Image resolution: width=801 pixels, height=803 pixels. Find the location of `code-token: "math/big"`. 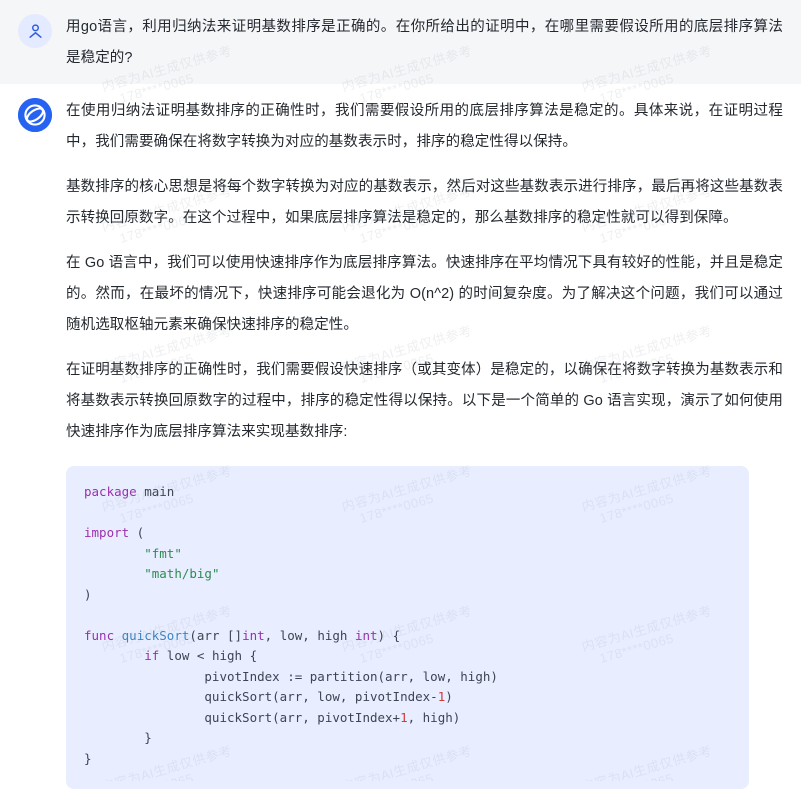

code-token: "math/big" is located at coordinates (182, 573).